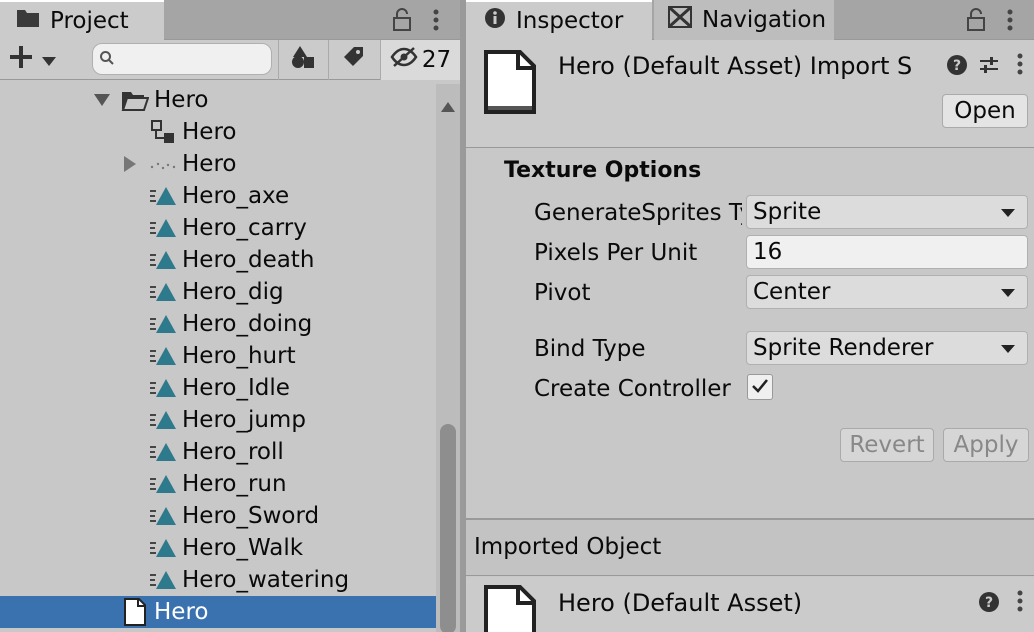 Image resolution: width=1034 pixels, height=632 pixels. Describe the element at coordinates (989, 68) in the screenshot. I see `presets-sliders-icon` at that location.